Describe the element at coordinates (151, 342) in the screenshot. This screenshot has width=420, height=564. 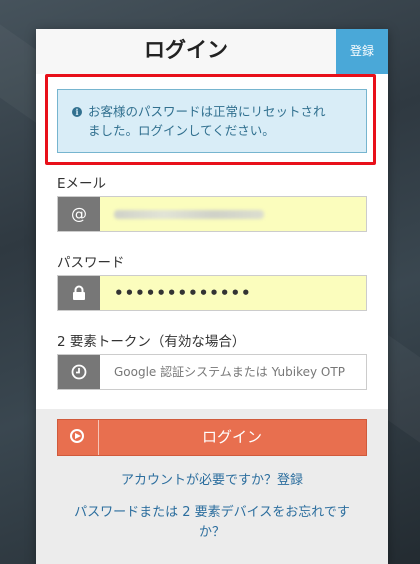
I see `token-label: 2 要素トークン（有効な場合）` at that location.